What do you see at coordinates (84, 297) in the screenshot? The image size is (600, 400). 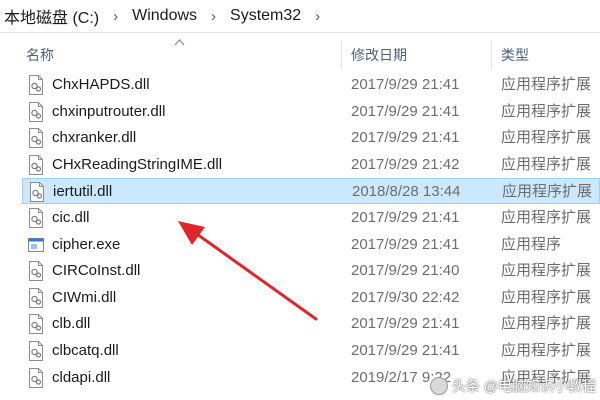 I see `file-name: CIWmi.dll` at bounding box center [84, 297].